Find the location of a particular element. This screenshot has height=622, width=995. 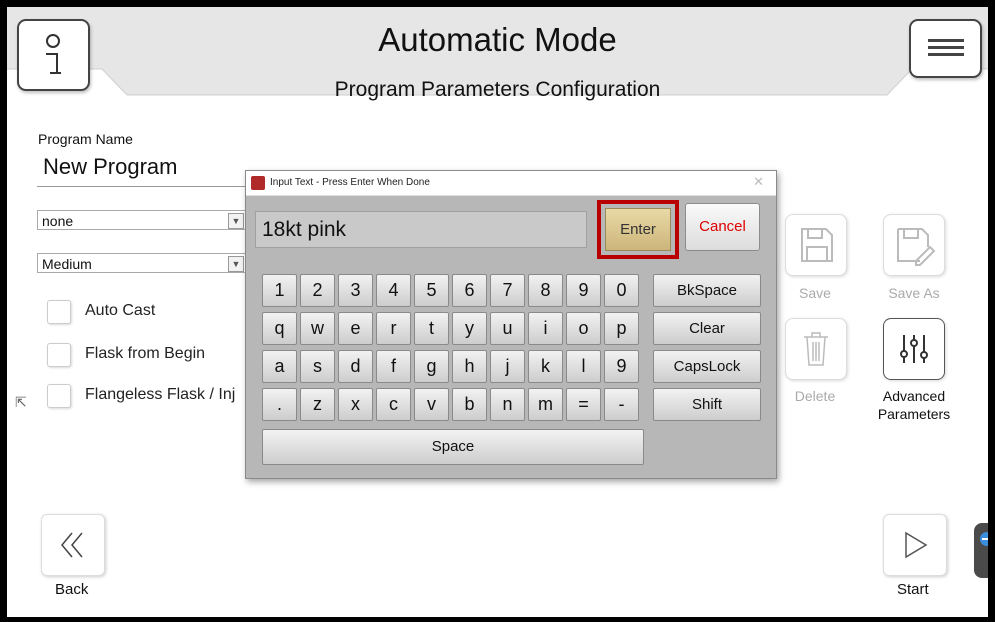

alloy-select: none ▼ is located at coordinates (142, 220).